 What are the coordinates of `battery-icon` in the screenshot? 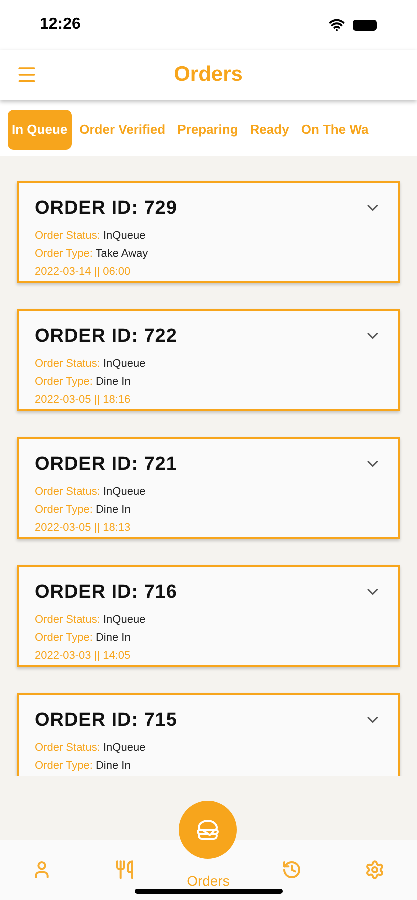 It's located at (365, 25).